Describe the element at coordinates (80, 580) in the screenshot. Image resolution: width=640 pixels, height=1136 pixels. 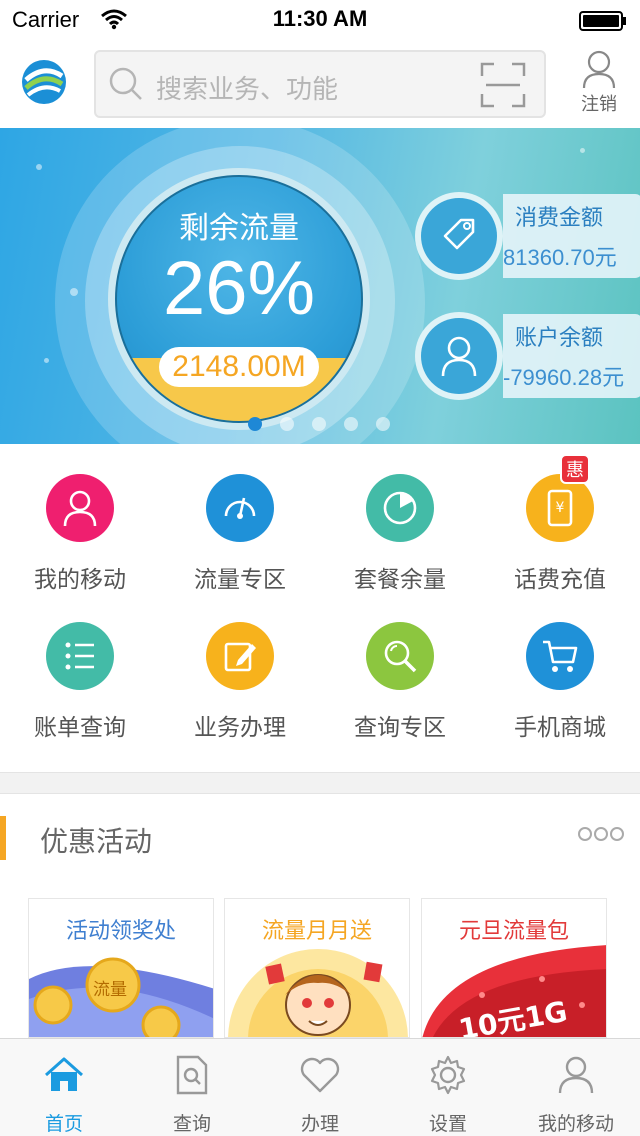
I see `grid-item-label: 我的移动` at that location.